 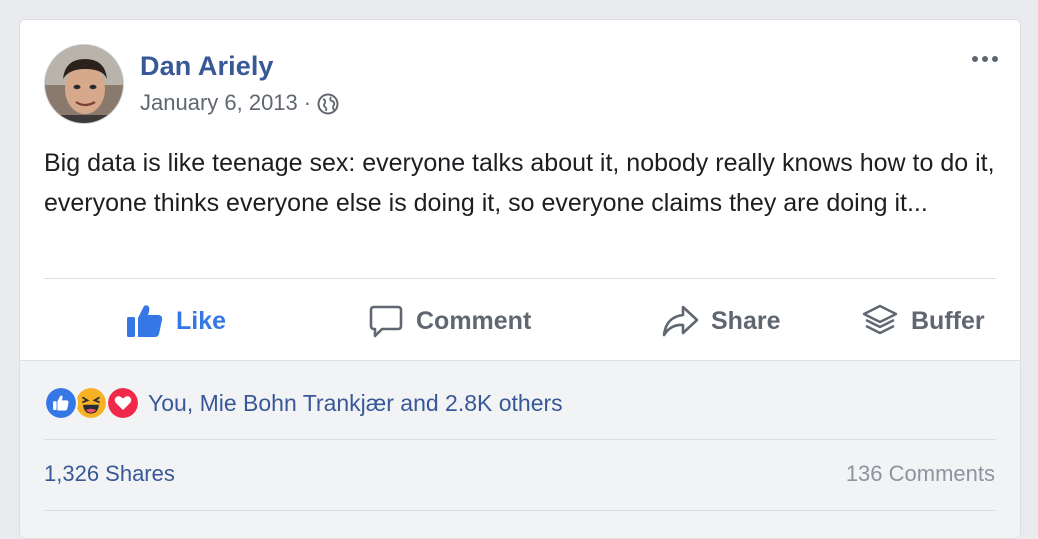 What do you see at coordinates (474, 320) in the screenshot?
I see `comment-label: Comment` at bounding box center [474, 320].